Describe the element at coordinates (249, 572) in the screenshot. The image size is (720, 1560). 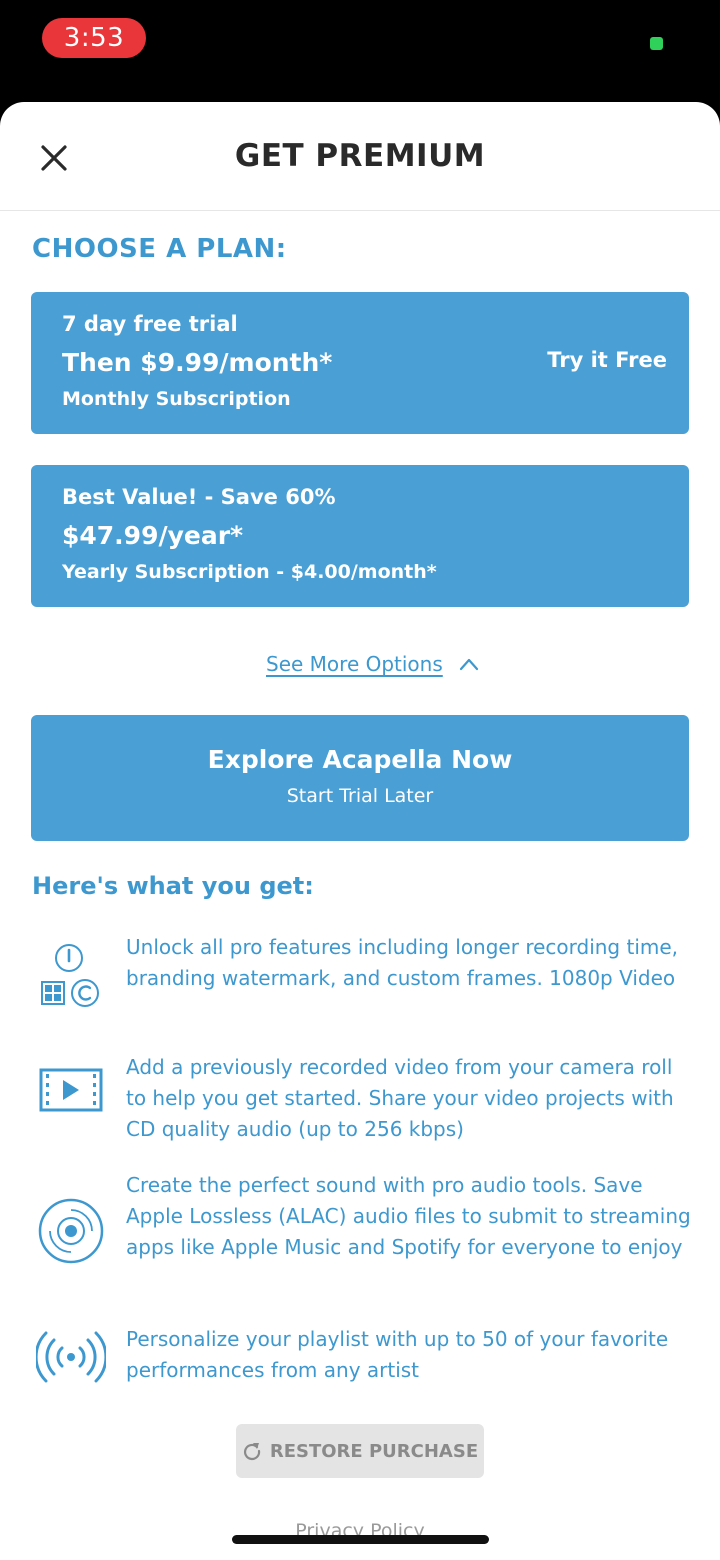
I see `plan-yearly-label: Yearly Subscription - $4.00/month*` at that location.